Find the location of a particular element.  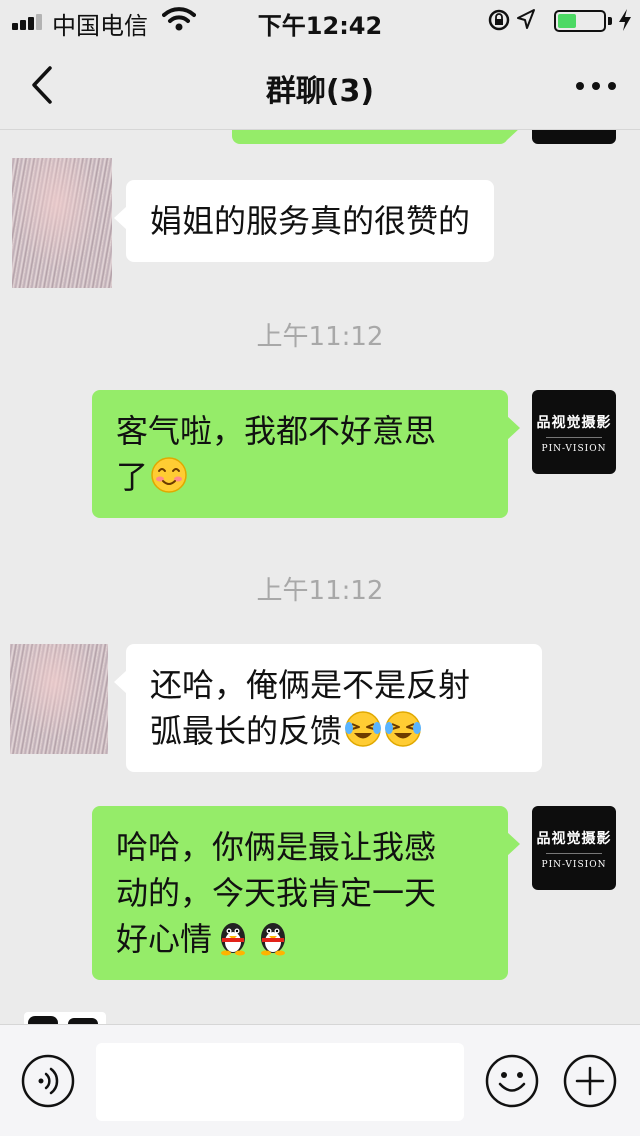

charging-bolt-icon is located at coordinates (625, 20).